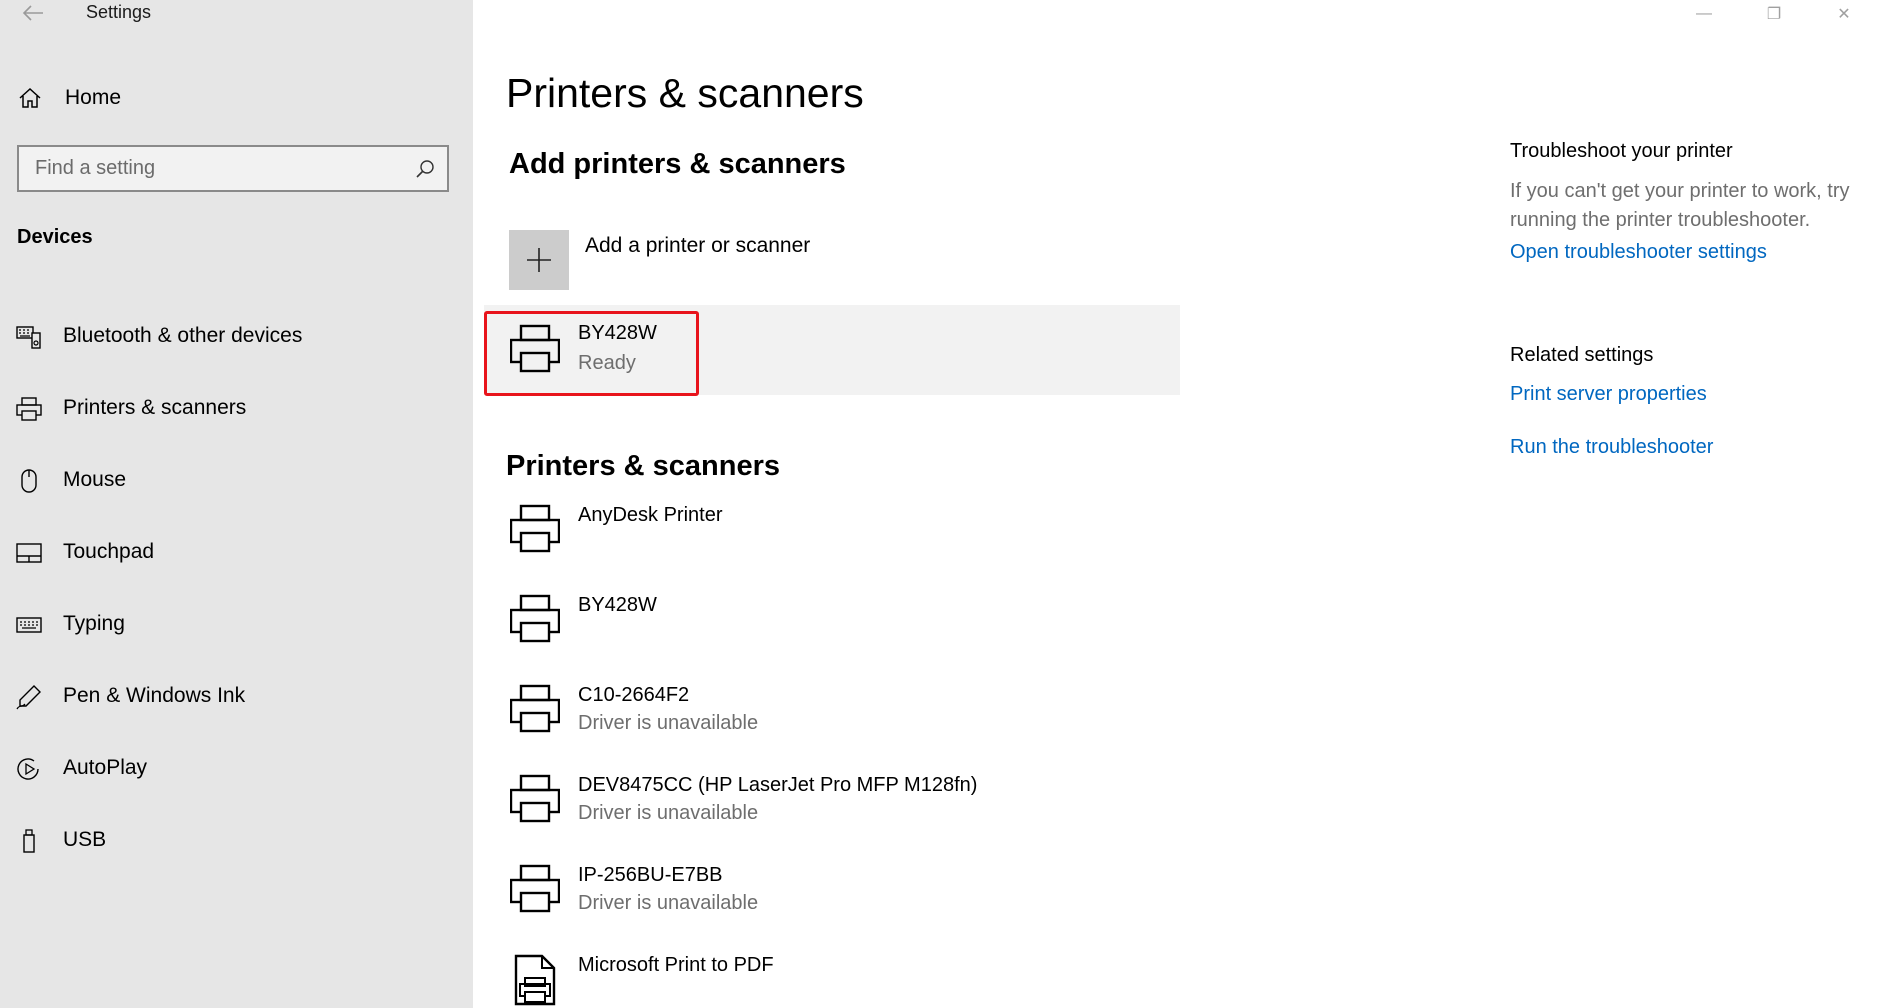 This screenshot has height=1008, width=1879. What do you see at coordinates (856, 725) in the screenshot?
I see `list-item: C10-2664F2 Driver is unavailable` at bounding box center [856, 725].